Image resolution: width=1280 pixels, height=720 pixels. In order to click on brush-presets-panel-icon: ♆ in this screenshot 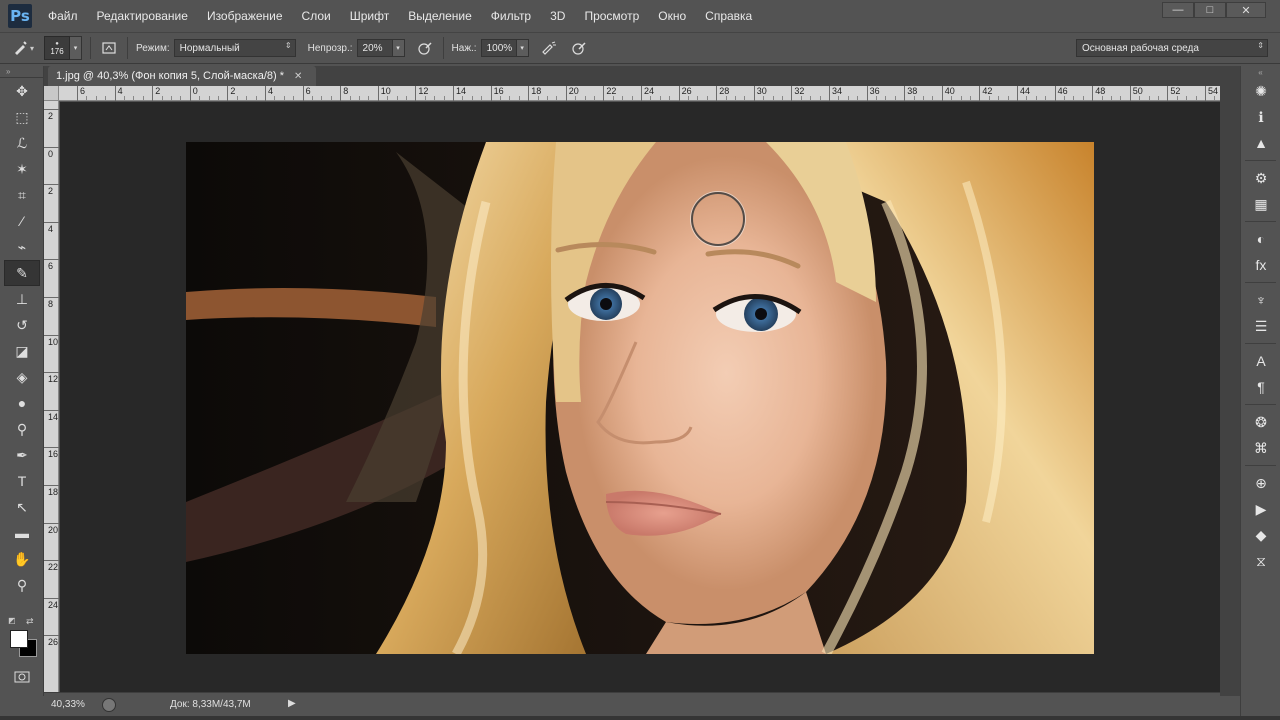, I will do `click(1261, 300)`.